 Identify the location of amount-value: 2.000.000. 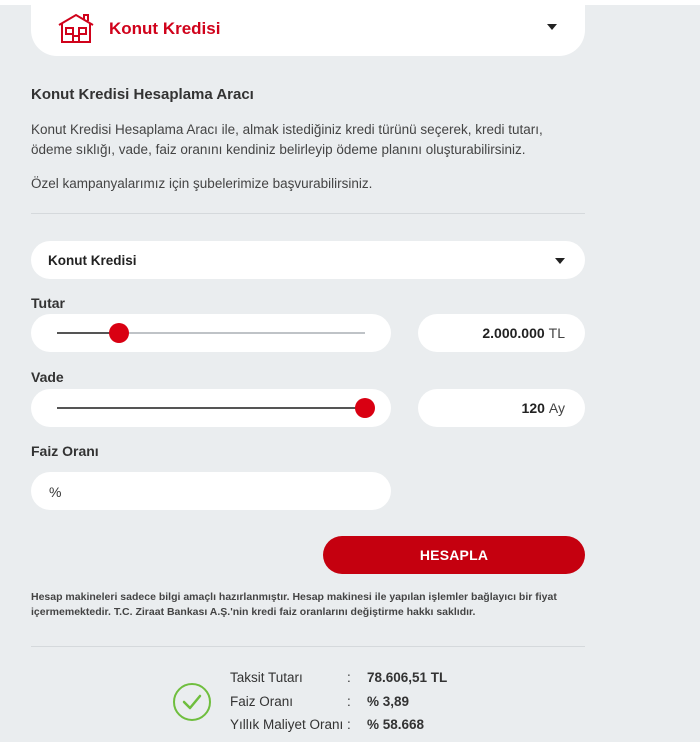
(513, 333).